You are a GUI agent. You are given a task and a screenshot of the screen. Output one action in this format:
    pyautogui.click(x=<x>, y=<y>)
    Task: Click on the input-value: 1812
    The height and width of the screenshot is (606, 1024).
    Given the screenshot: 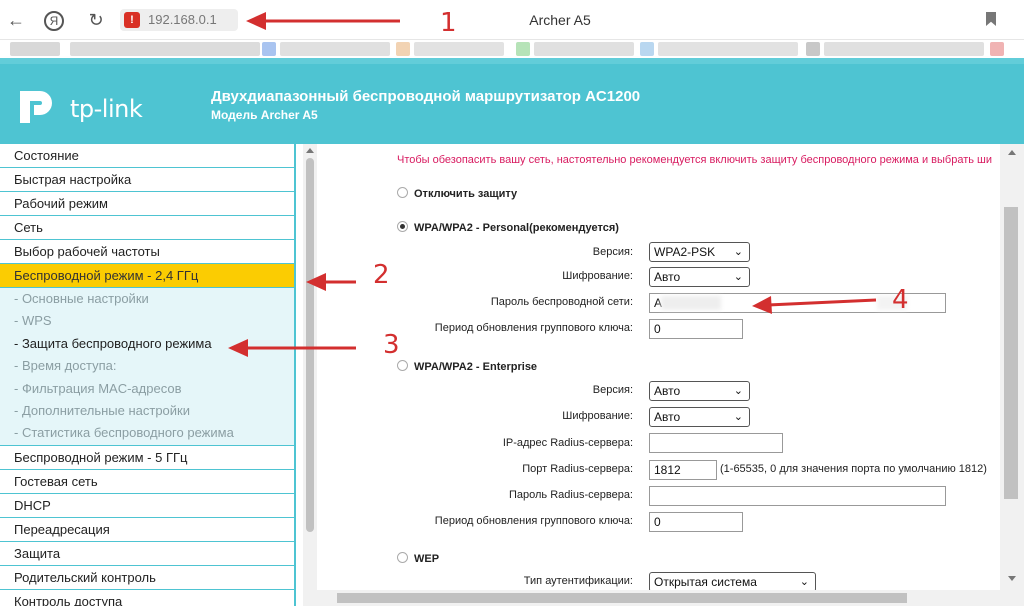 What is the action you would take?
    pyautogui.click(x=667, y=470)
    